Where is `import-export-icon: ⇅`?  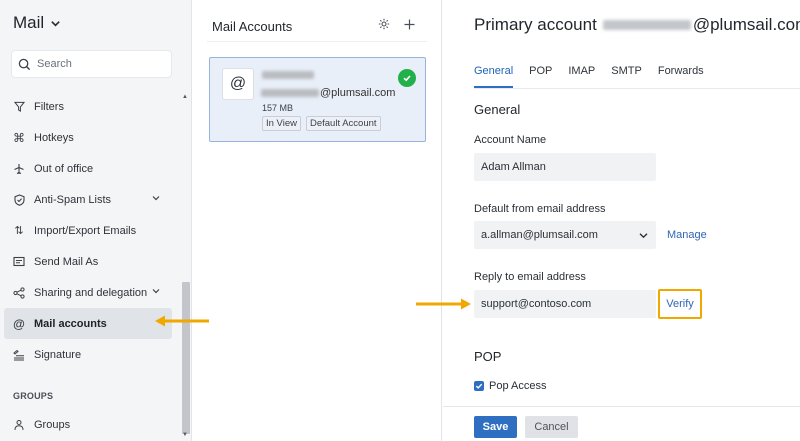
import-export-icon: ⇅ is located at coordinates (19, 231).